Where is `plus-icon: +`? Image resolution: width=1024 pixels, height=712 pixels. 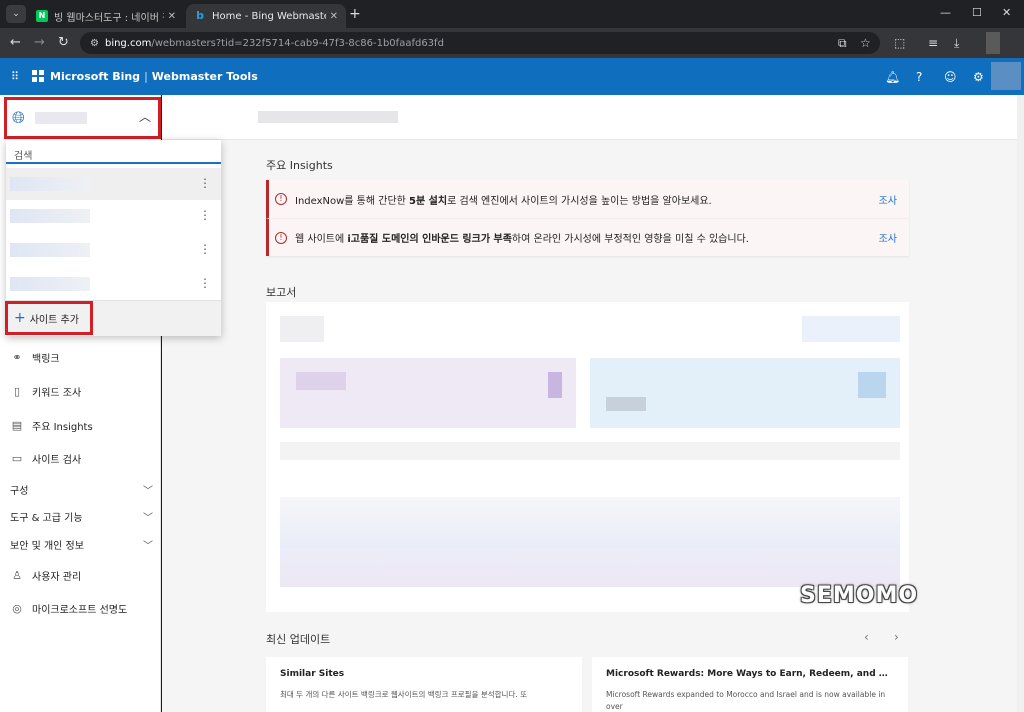
plus-icon: + is located at coordinates (20, 318).